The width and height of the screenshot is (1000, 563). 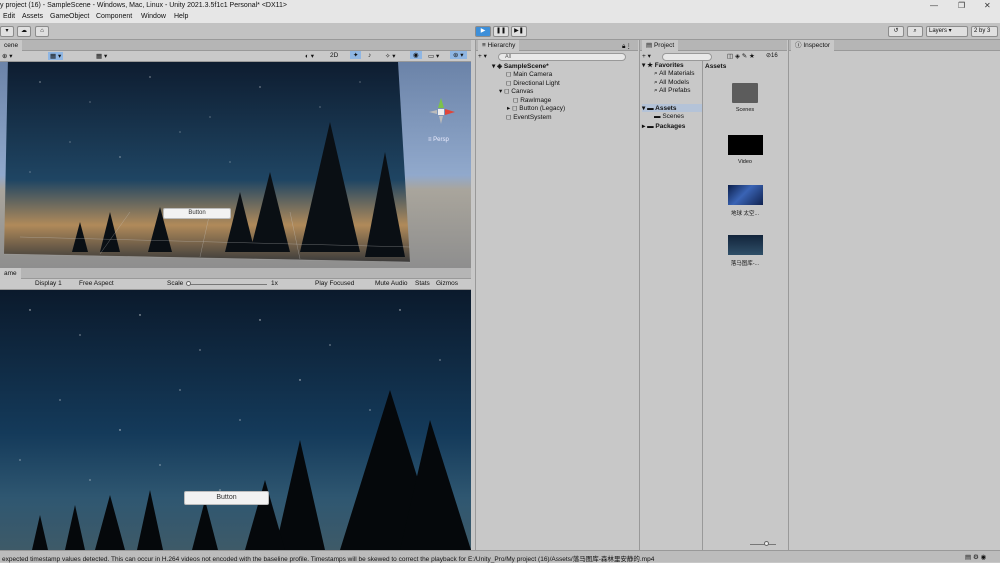 What do you see at coordinates (961, 5) in the screenshot?
I see `restore-icon: ❐` at bounding box center [961, 5].